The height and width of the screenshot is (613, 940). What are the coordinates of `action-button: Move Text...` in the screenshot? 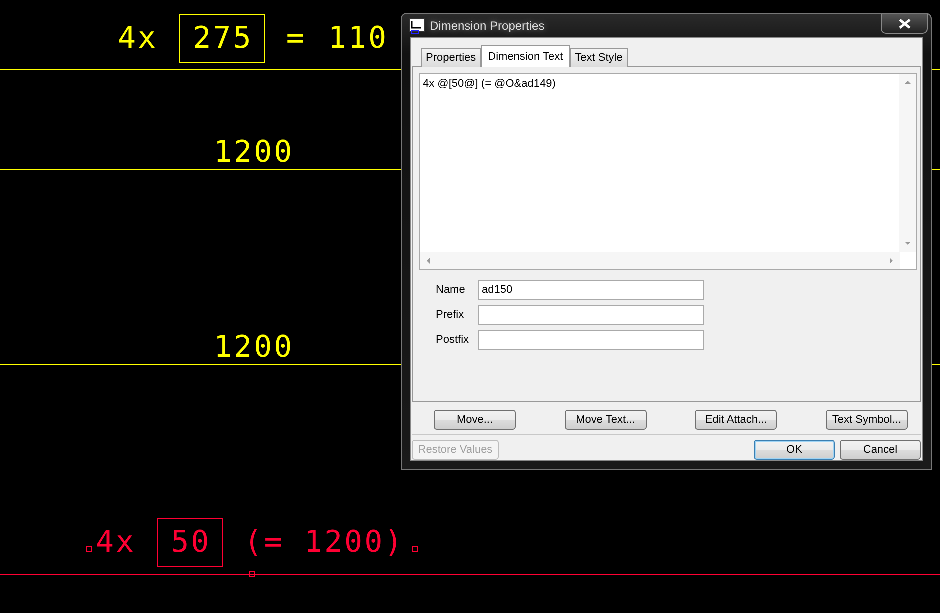 It's located at (605, 420).